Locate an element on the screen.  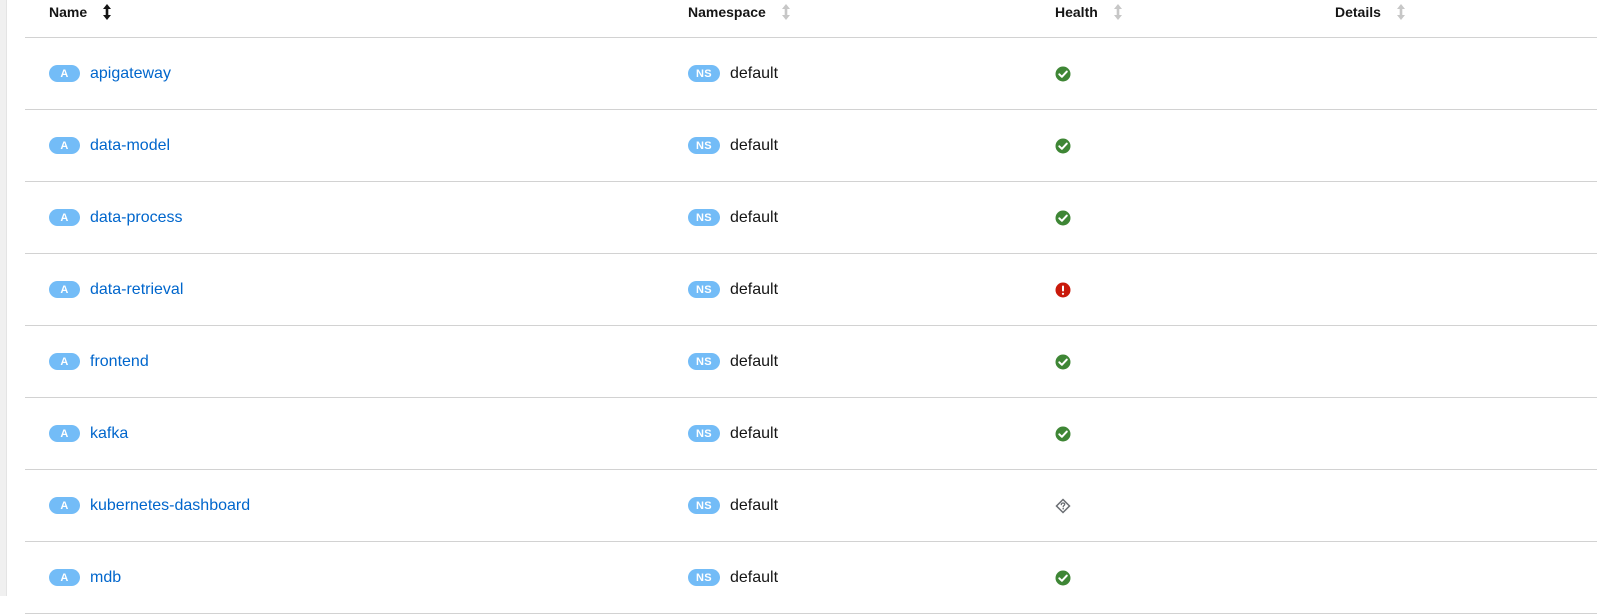
table-row: Aapigateway NS default is located at coordinates (811, 74).